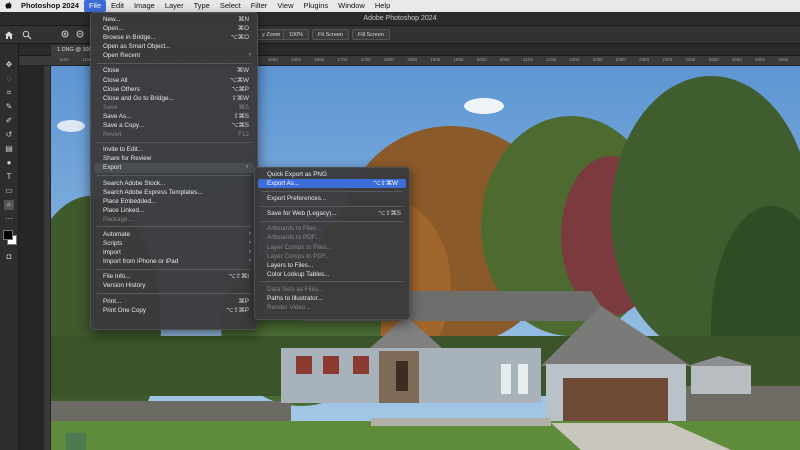 The width and height of the screenshot is (800, 450). I want to click on file-menu-item-automate: Automate ›, so click(174, 234).